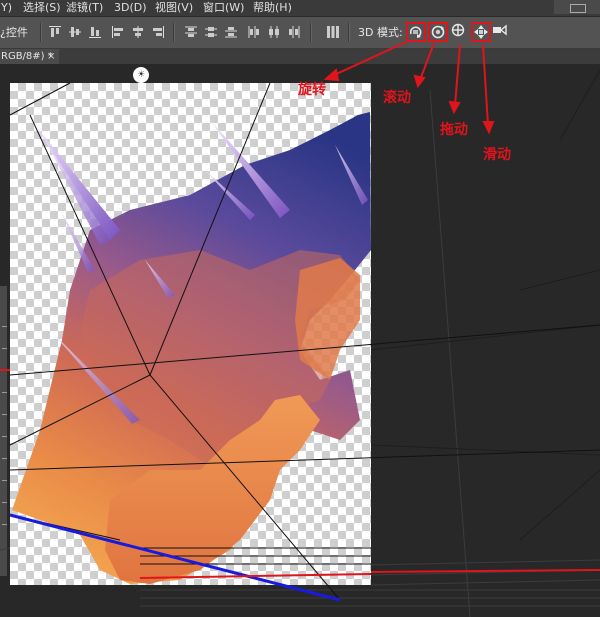  I want to click on scale-3d-mode-button, so click(502, 32).